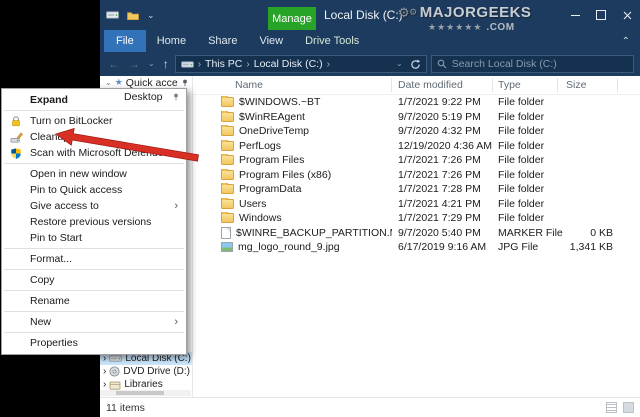  What do you see at coordinates (94, 322) in the screenshot?
I see `menu-item-new: New ›` at bounding box center [94, 322].